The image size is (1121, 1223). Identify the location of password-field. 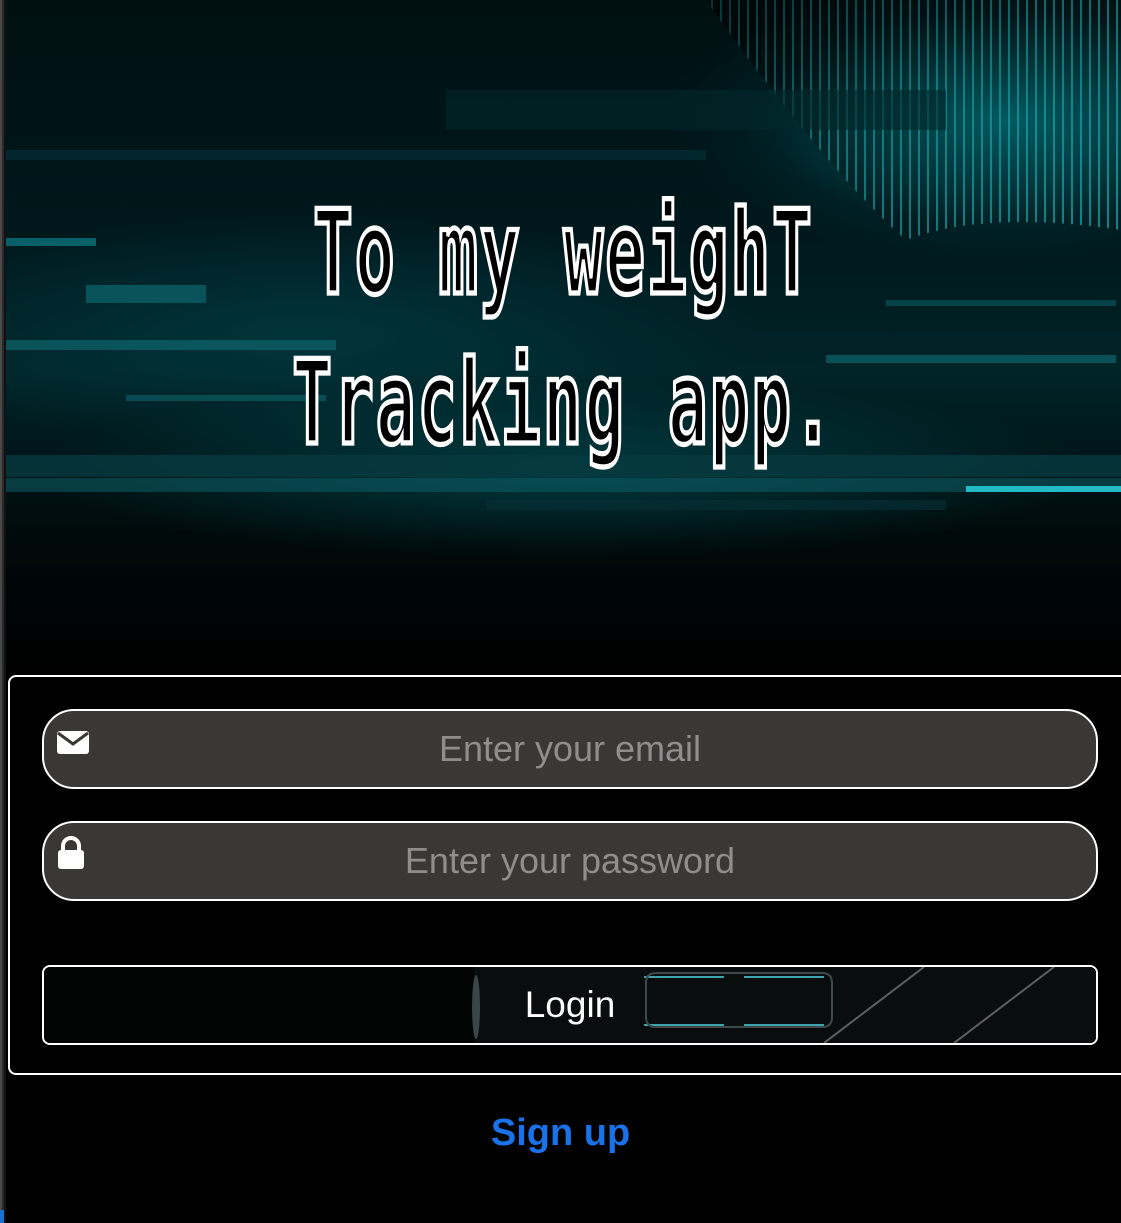
(570, 861).